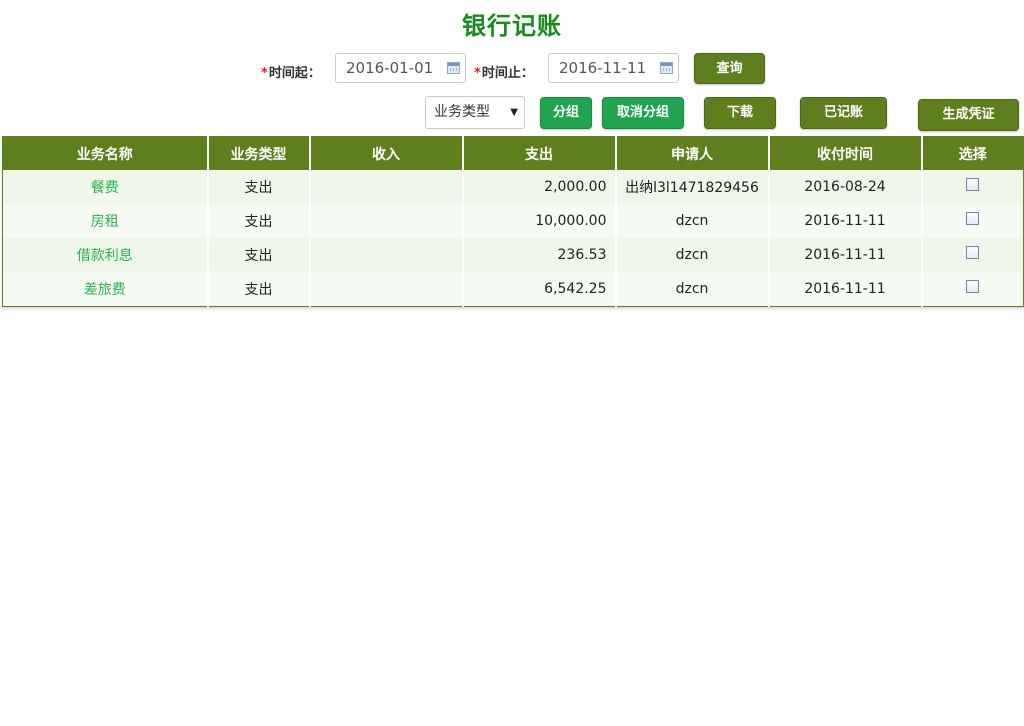 The width and height of the screenshot is (1024, 726). Describe the element at coordinates (105, 255) in the screenshot. I see `business-name-link: 借款利息` at that location.